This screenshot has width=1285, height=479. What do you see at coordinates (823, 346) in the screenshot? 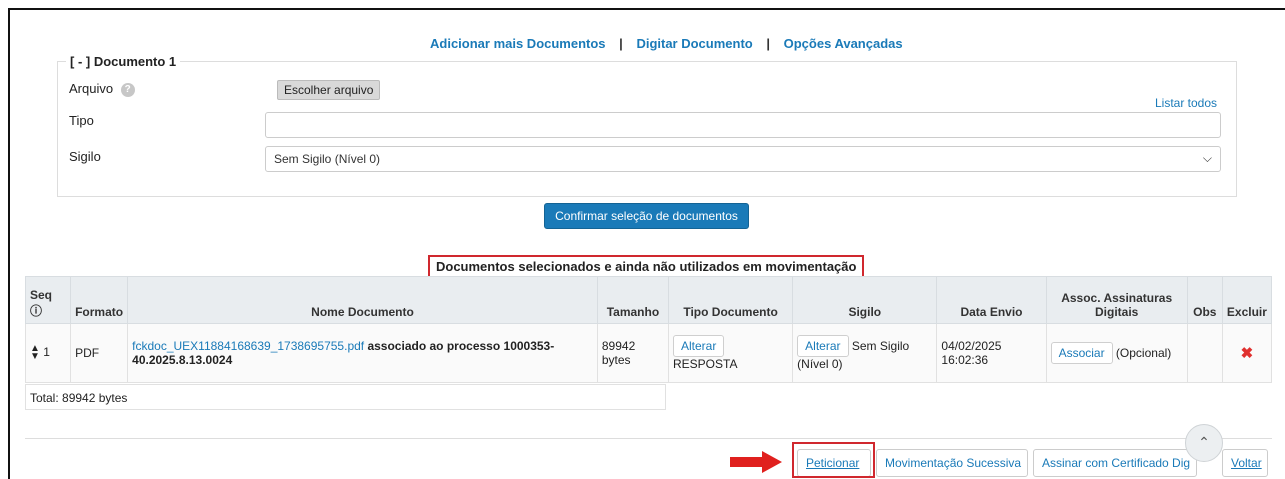
I see `alterar-sigilo-button: Alterar` at bounding box center [823, 346].